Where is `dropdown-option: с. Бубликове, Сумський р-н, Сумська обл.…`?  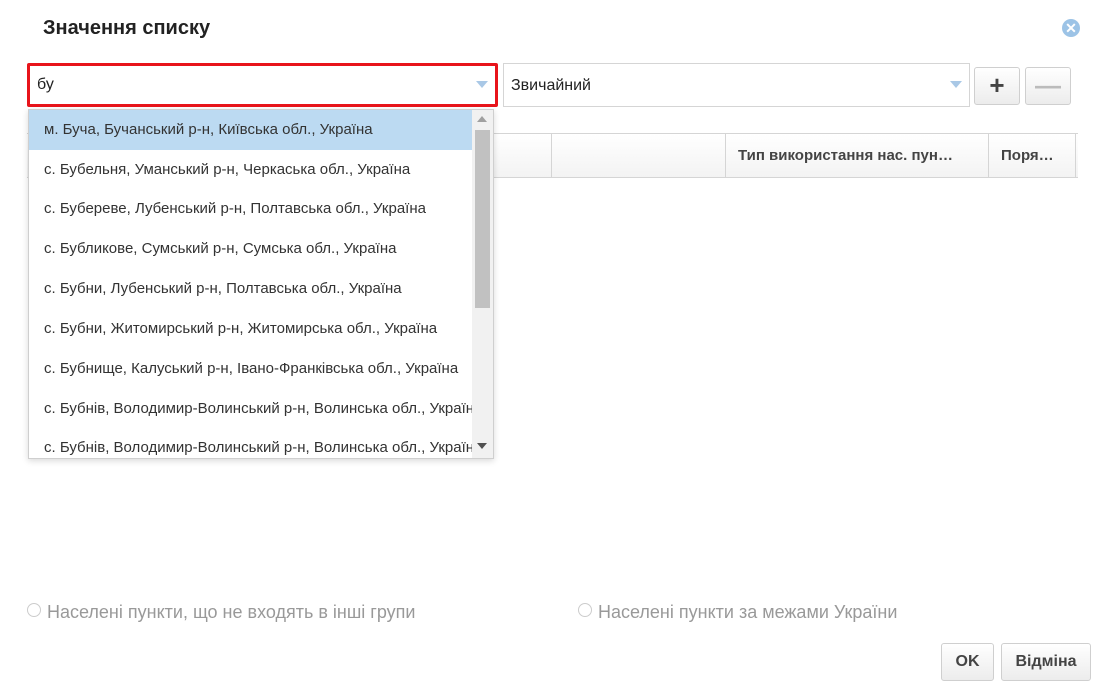
dropdown-option: с. Бубликове, Сумський р-н, Сумська обл.… is located at coordinates (250, 249).